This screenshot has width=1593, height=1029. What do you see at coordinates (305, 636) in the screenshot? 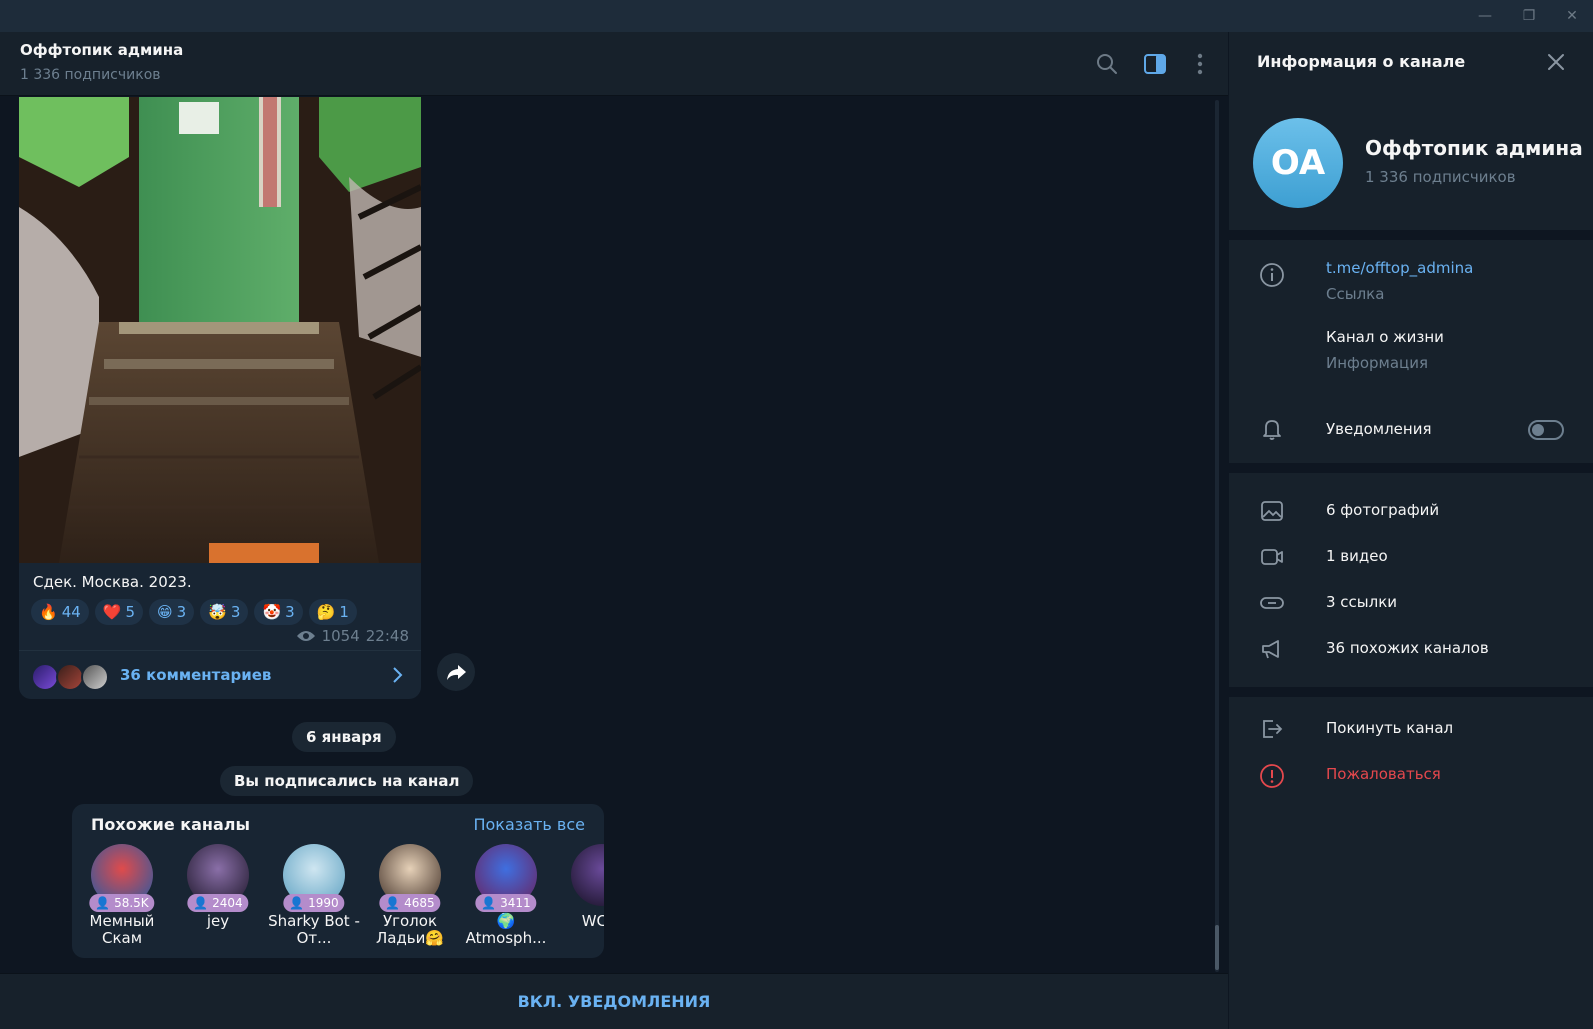
I see `eye-icon` at bounding box center [305, 636].